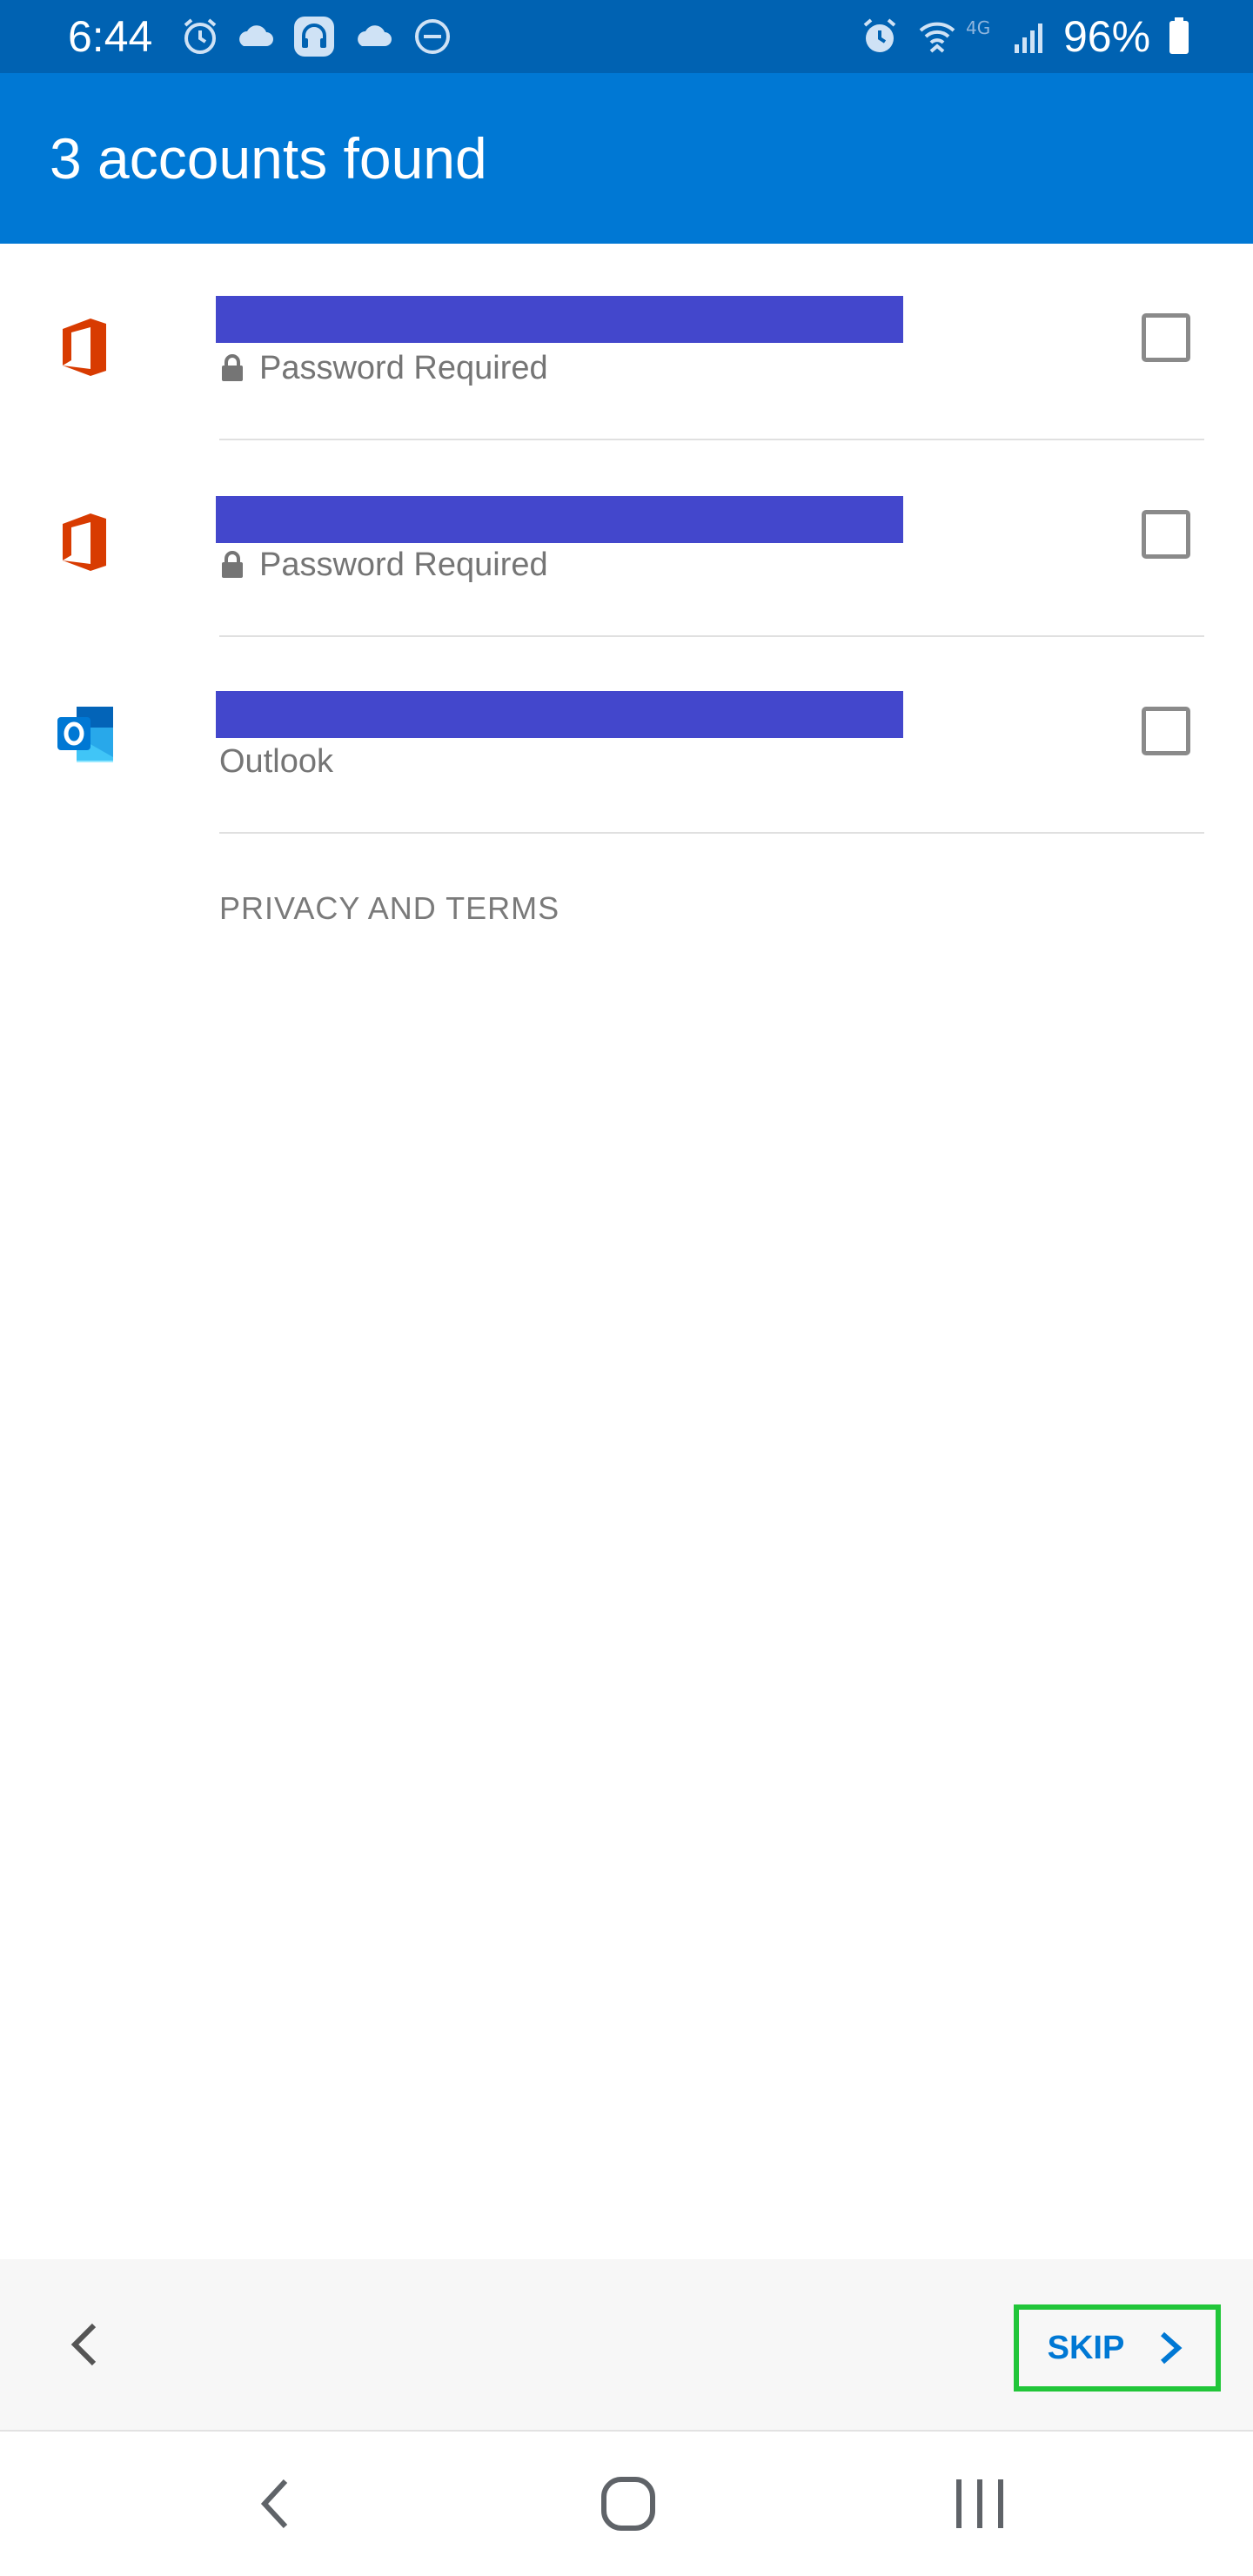 This screenshot has height=2576, width=1253. I want to click on divider, so click(711, 833).